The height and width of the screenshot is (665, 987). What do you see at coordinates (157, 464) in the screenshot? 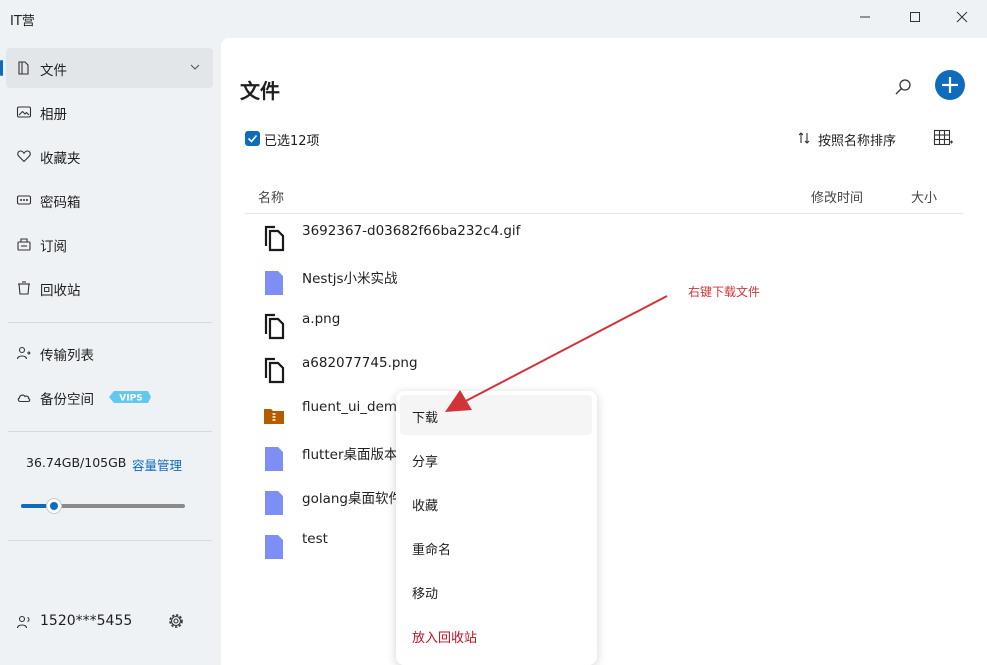
I see `capacity-management-link: 容量管理` at bounding box center [157, 464].